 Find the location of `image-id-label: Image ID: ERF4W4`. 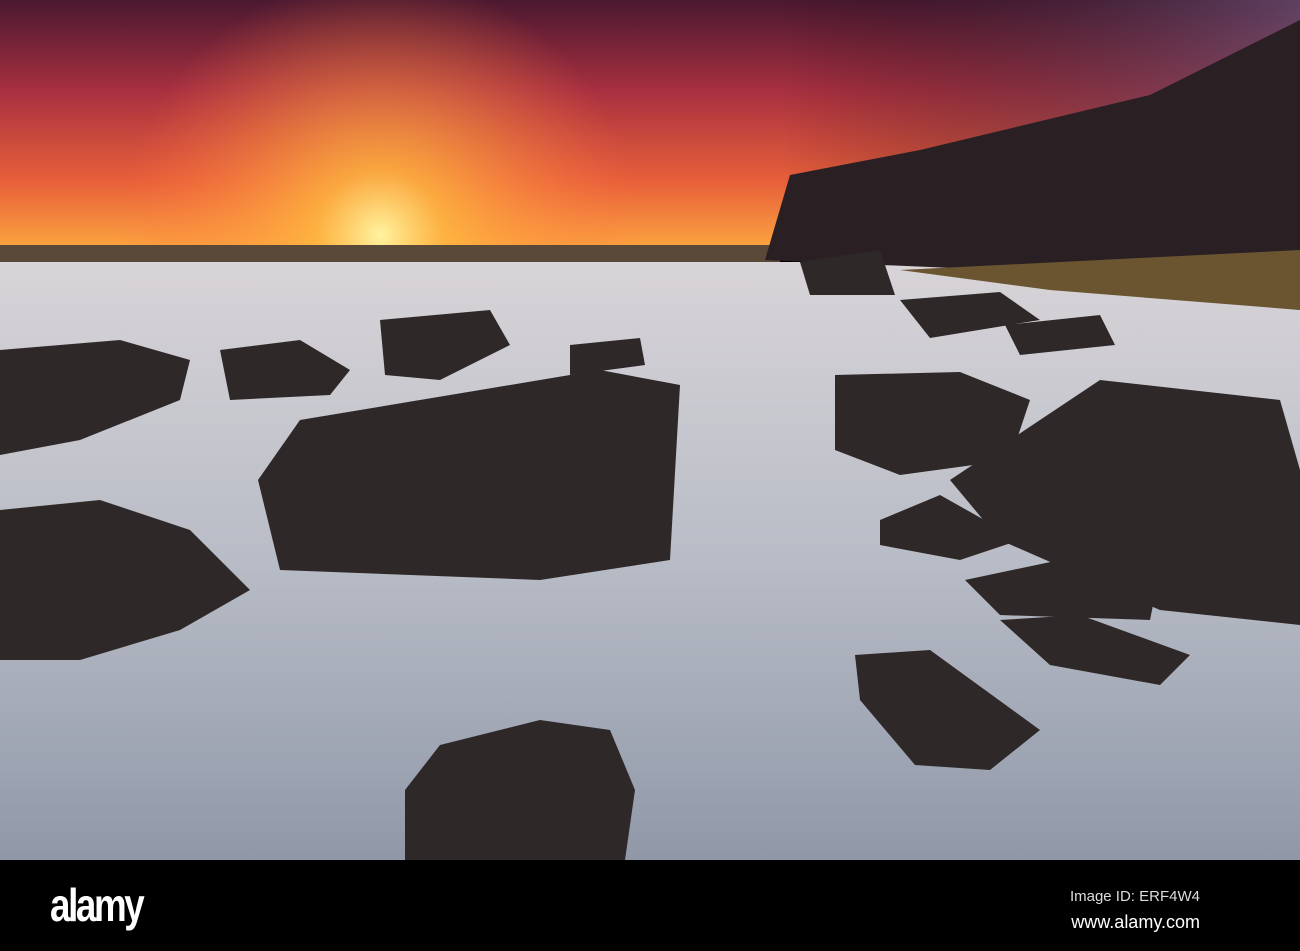

image-id-label: Image ID: ERF4W4 is located at coordinates (1134, 896).